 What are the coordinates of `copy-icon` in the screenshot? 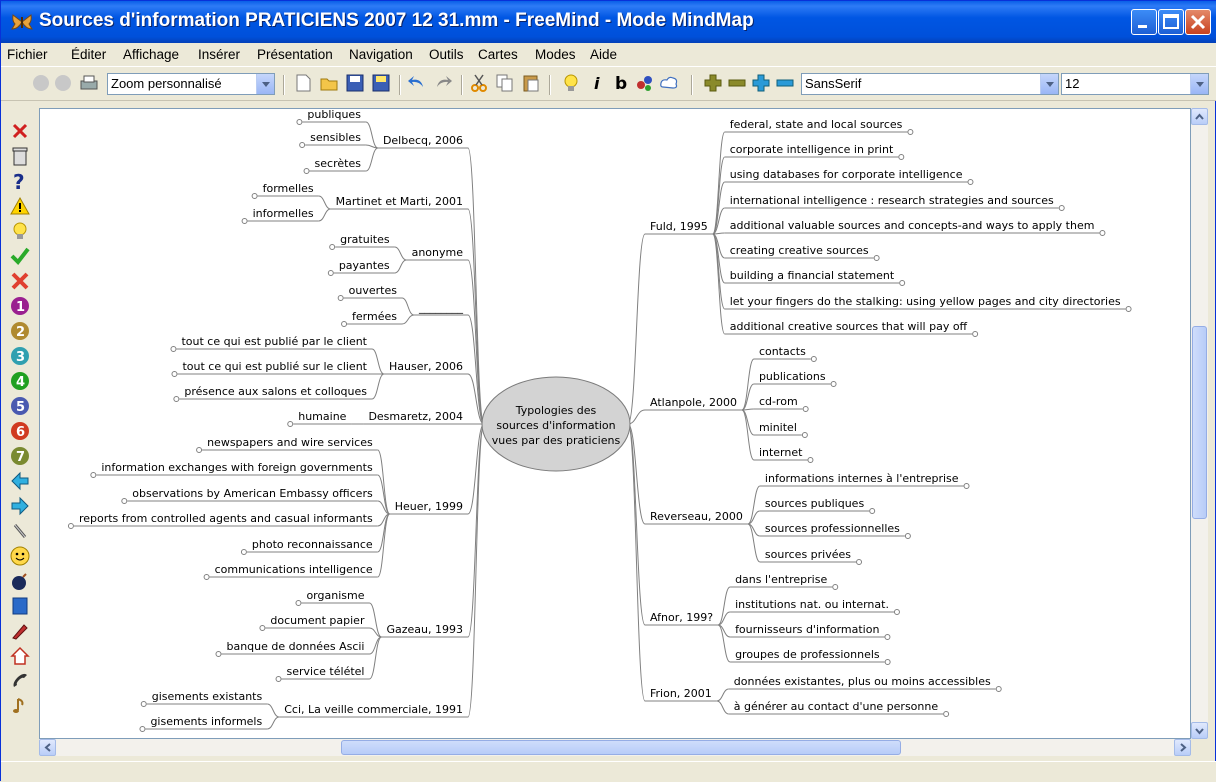 It's located at (505, 83).